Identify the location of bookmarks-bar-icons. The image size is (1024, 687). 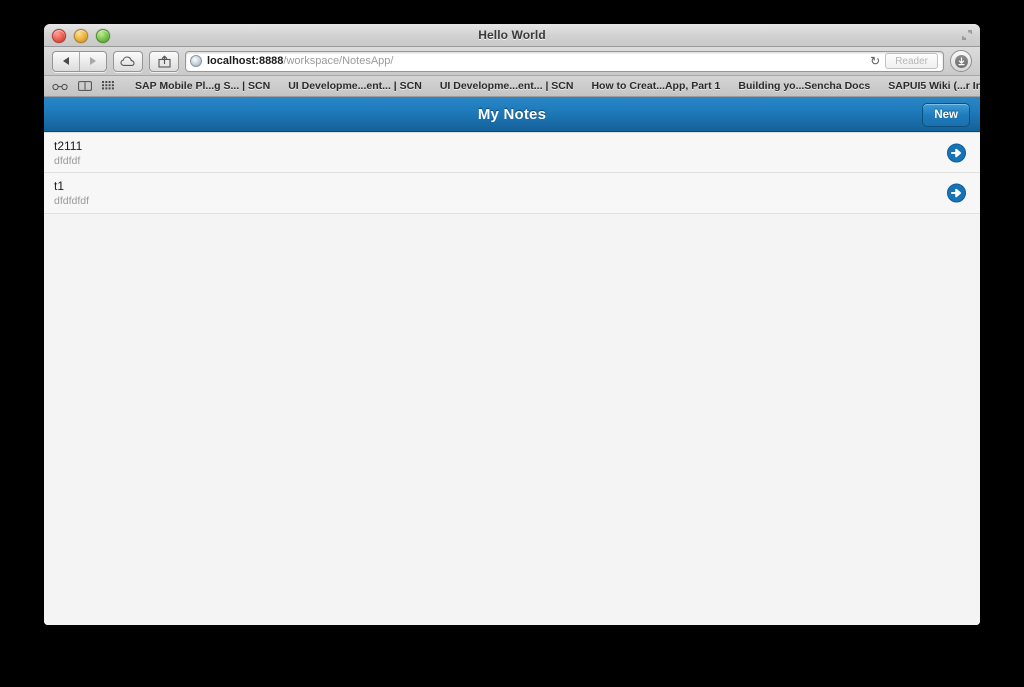
(83, 86).